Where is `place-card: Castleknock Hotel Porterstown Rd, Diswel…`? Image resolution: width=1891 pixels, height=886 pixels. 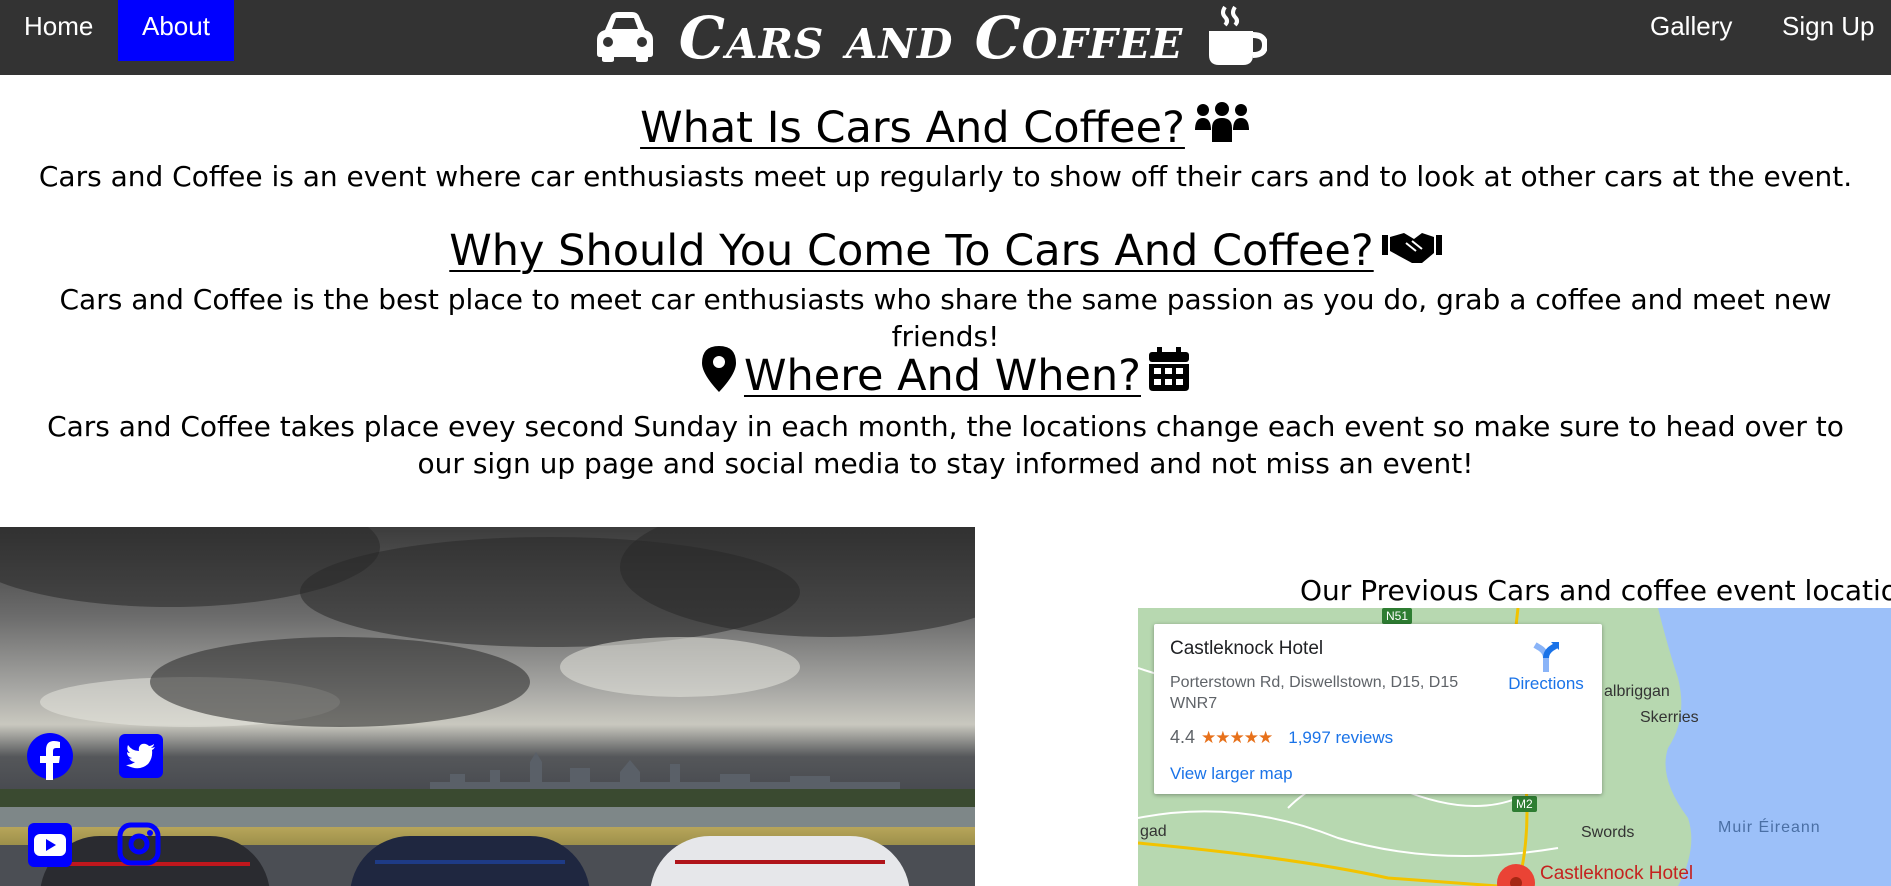
place-card: Castleknock Hotel Porterstown Rd, Diswel… is located at coordinates (1378, 709).